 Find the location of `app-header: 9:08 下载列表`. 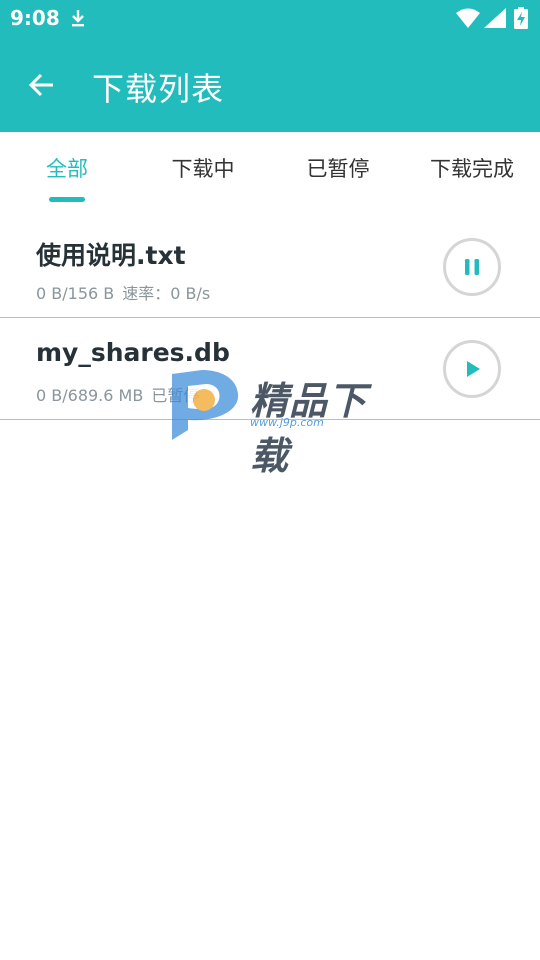

app-header: 9:08 下载列表 is located at coordinates (270, 66).